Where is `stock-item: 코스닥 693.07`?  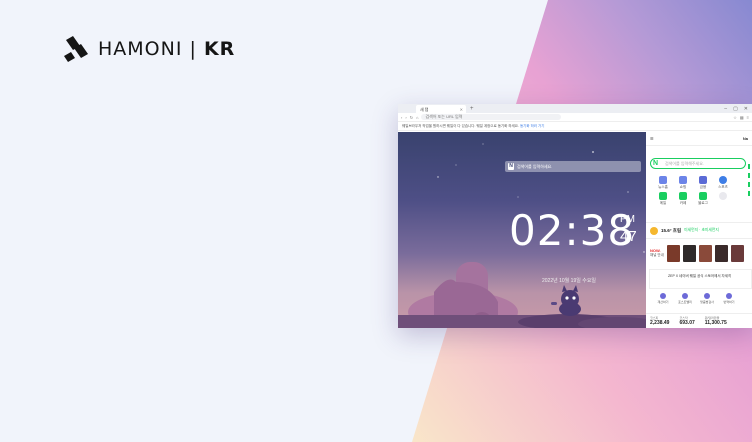
stock-item: 코스닥 693.07 is located at coordinates (686, 321).